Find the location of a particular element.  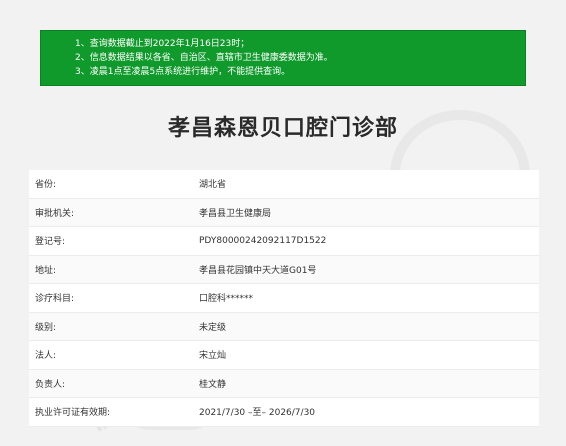

page-title: 孝昌森恩贝口腔门诊部 is located at coordinates (282, 128).